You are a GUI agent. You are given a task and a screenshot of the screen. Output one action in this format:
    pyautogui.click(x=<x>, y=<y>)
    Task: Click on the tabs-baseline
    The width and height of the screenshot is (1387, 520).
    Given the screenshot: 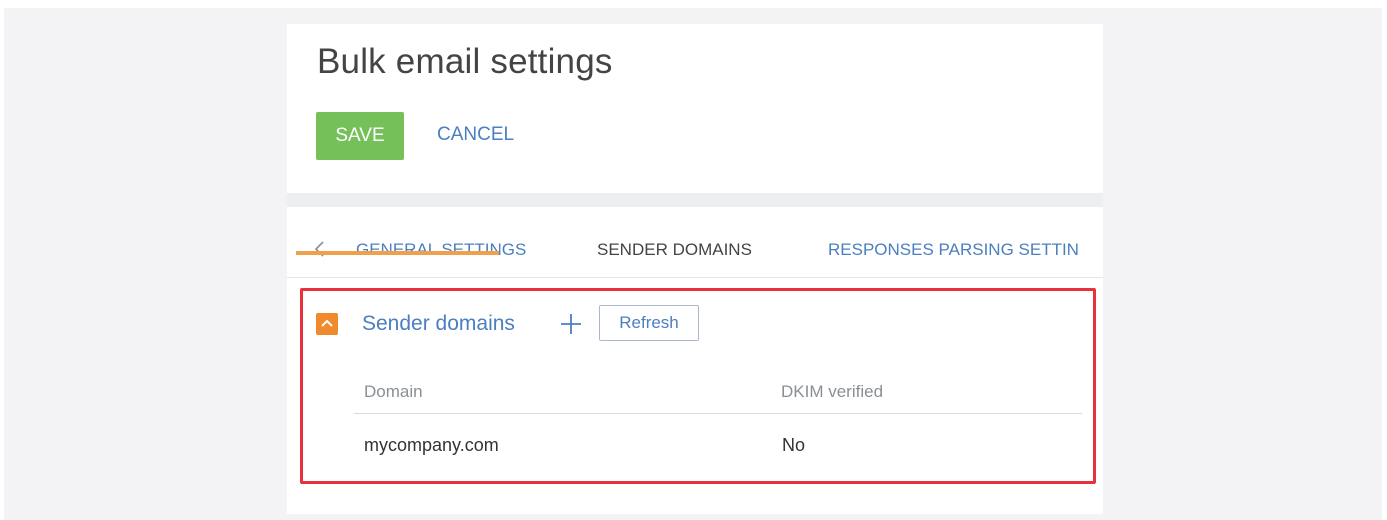 What is the action you would take?
    pyautogui.click(x=695, y=277)
    